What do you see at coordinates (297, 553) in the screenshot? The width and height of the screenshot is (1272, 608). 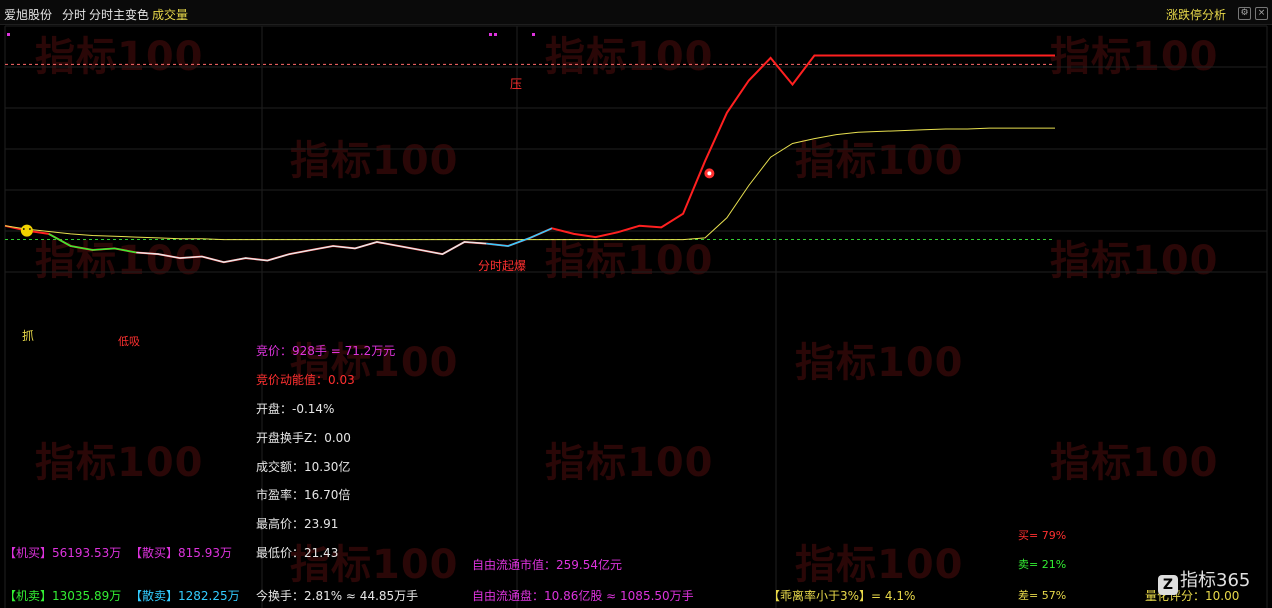 I see `low-info: 最低价：21.43` at bounding box center [297, 553].